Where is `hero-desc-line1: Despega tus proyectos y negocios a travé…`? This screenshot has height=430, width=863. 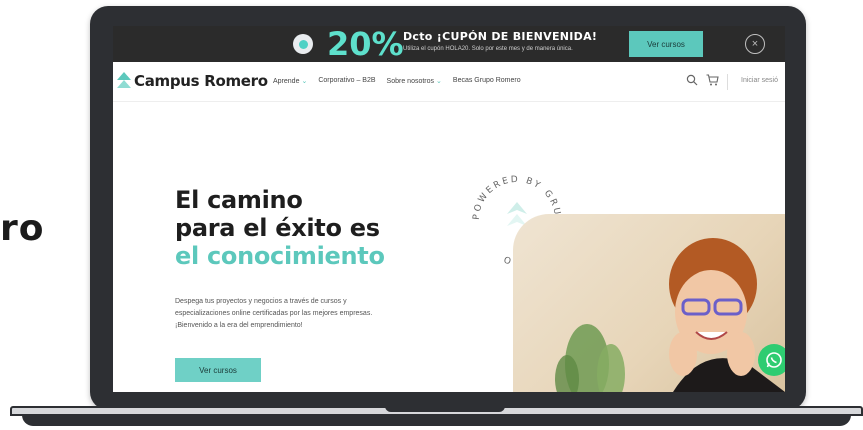
hero-desc-line1: Despega tus proyectos y negocios a travé… is located at coordinates (261, 301).